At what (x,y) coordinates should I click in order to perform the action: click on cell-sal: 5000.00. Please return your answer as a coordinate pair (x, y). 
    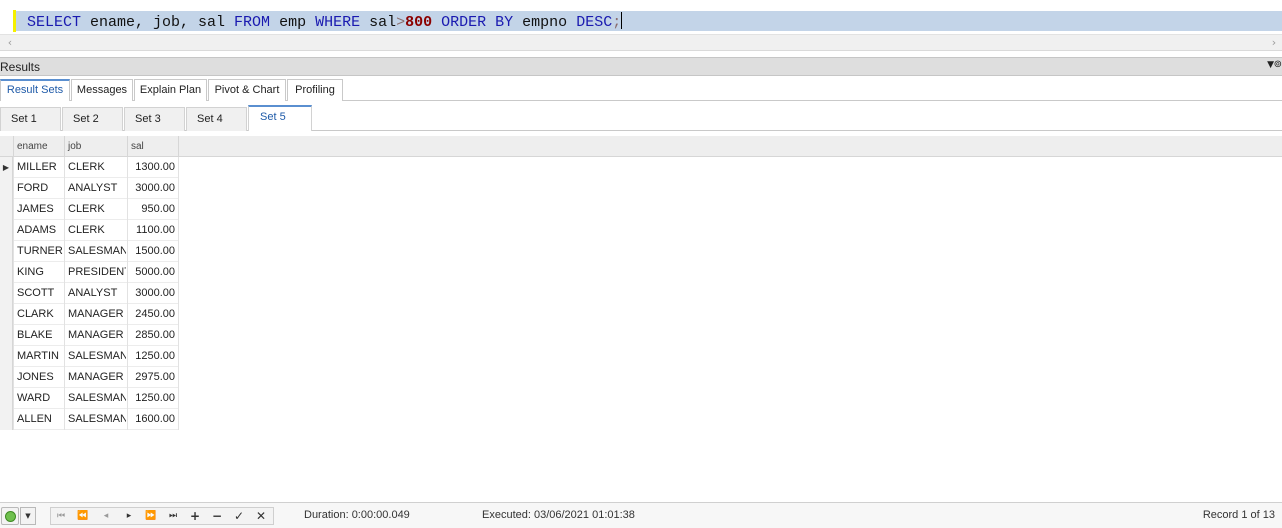
    Looking at the image, I should click on (152, 272).